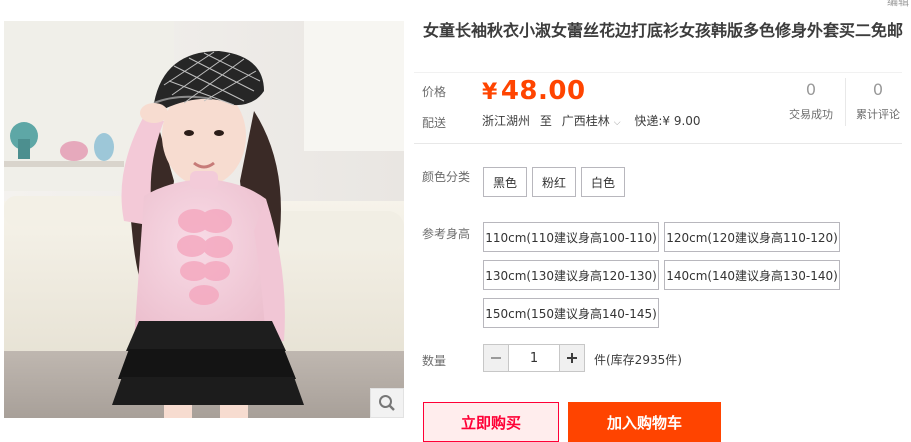 Image resolution: width=911 pixels, height=442 pixels. Describe the element at coordinates (752, 237) in the screenshot. I see `size-option-120: 120cm(120建议身高110-120)` at that location.